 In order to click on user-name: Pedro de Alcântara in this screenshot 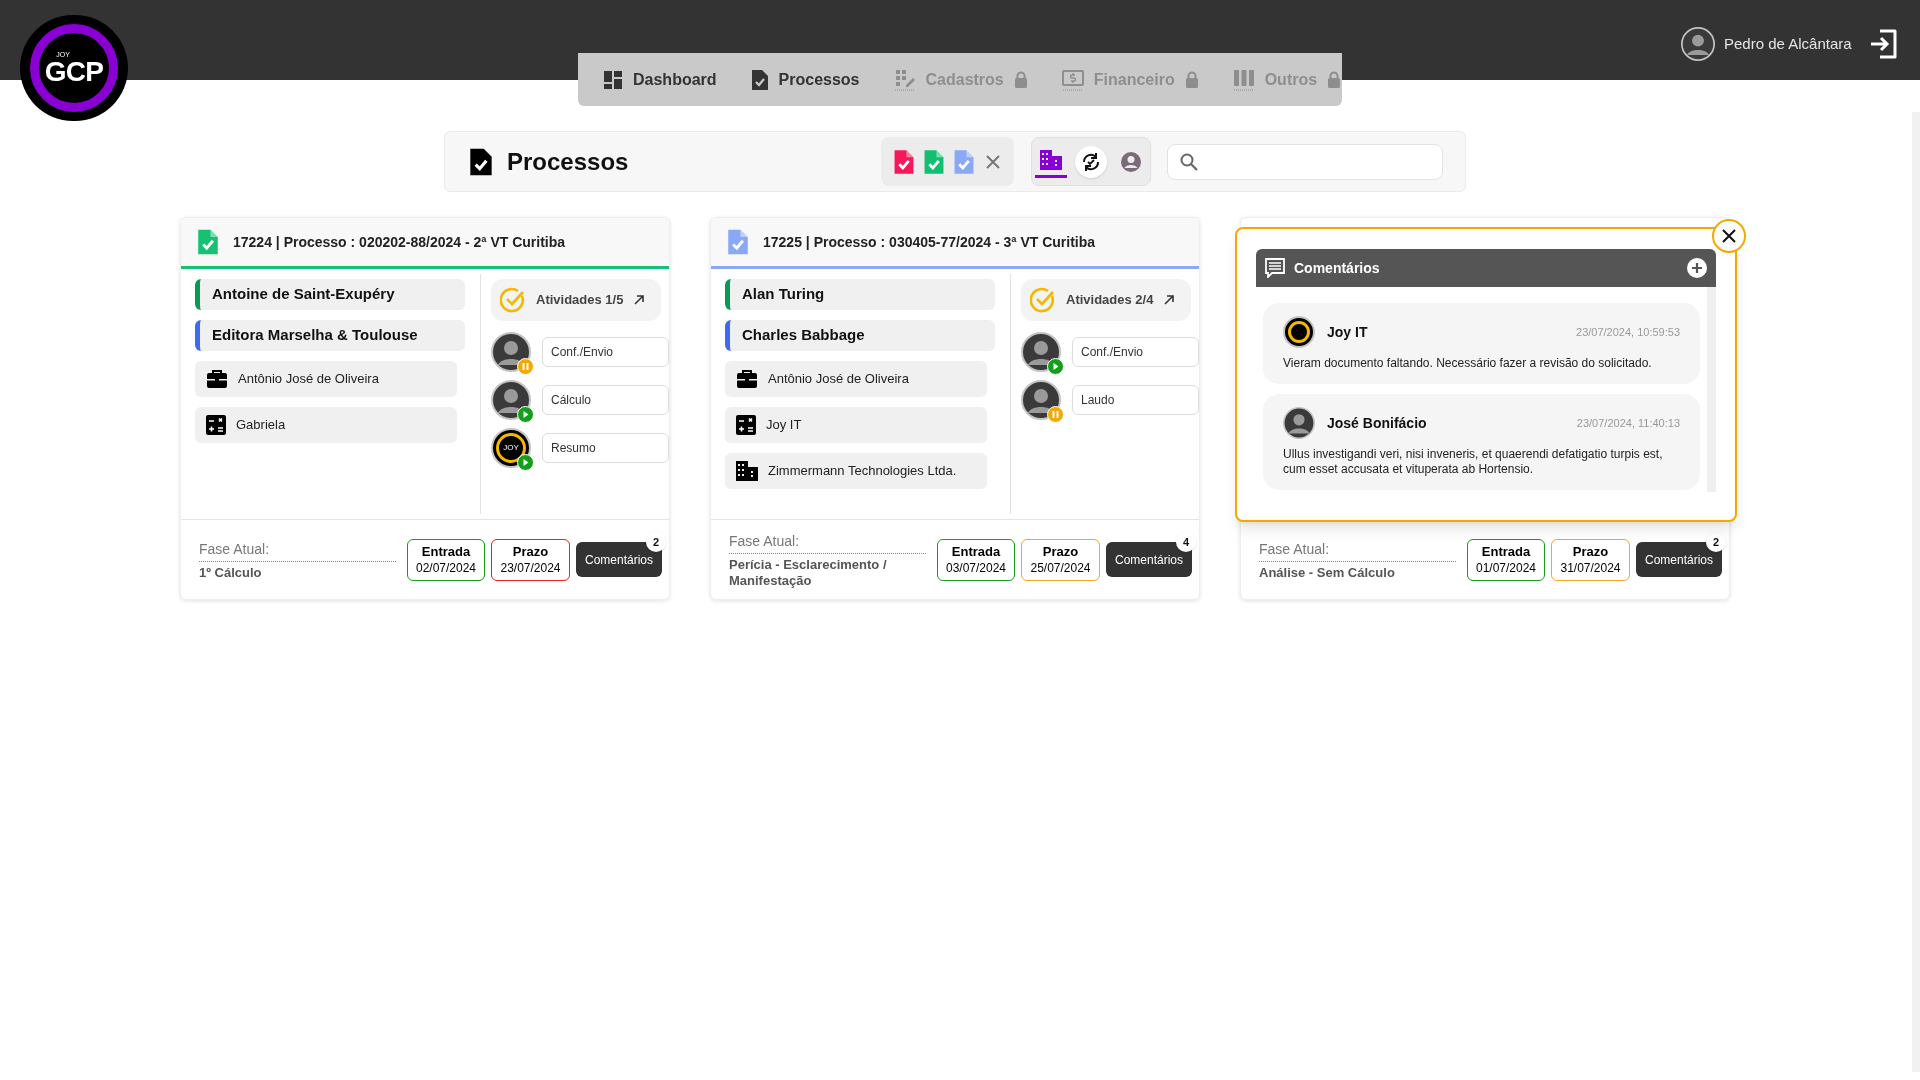, I will do `click(1788, 43)`.